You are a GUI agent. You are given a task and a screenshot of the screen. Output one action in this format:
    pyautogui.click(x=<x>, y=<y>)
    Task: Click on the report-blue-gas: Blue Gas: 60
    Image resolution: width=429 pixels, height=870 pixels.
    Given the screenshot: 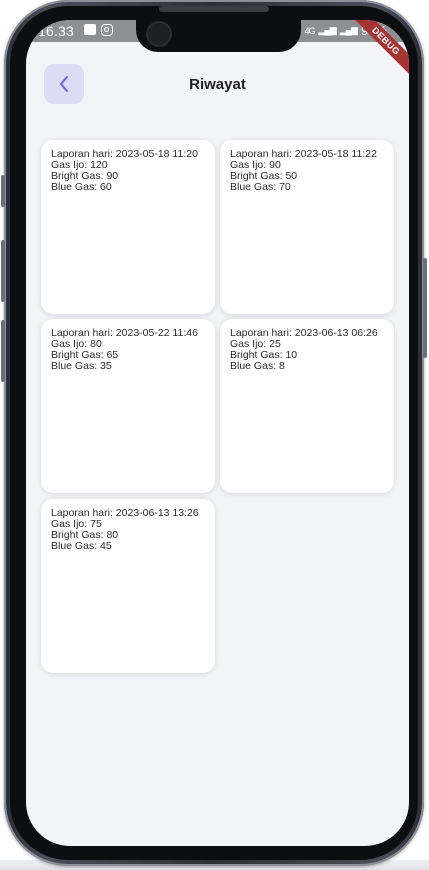 What is the action you would take?
    pyautogui.click(x=81, y=187)
    